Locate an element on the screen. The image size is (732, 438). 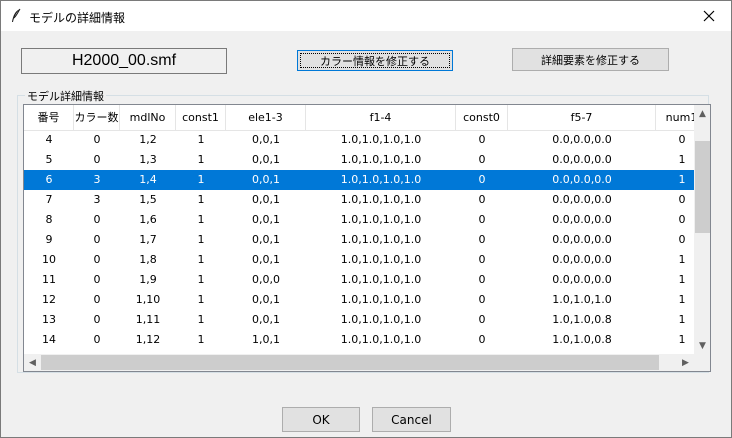
table-cell: 8 is located at coordinates (49, 219).